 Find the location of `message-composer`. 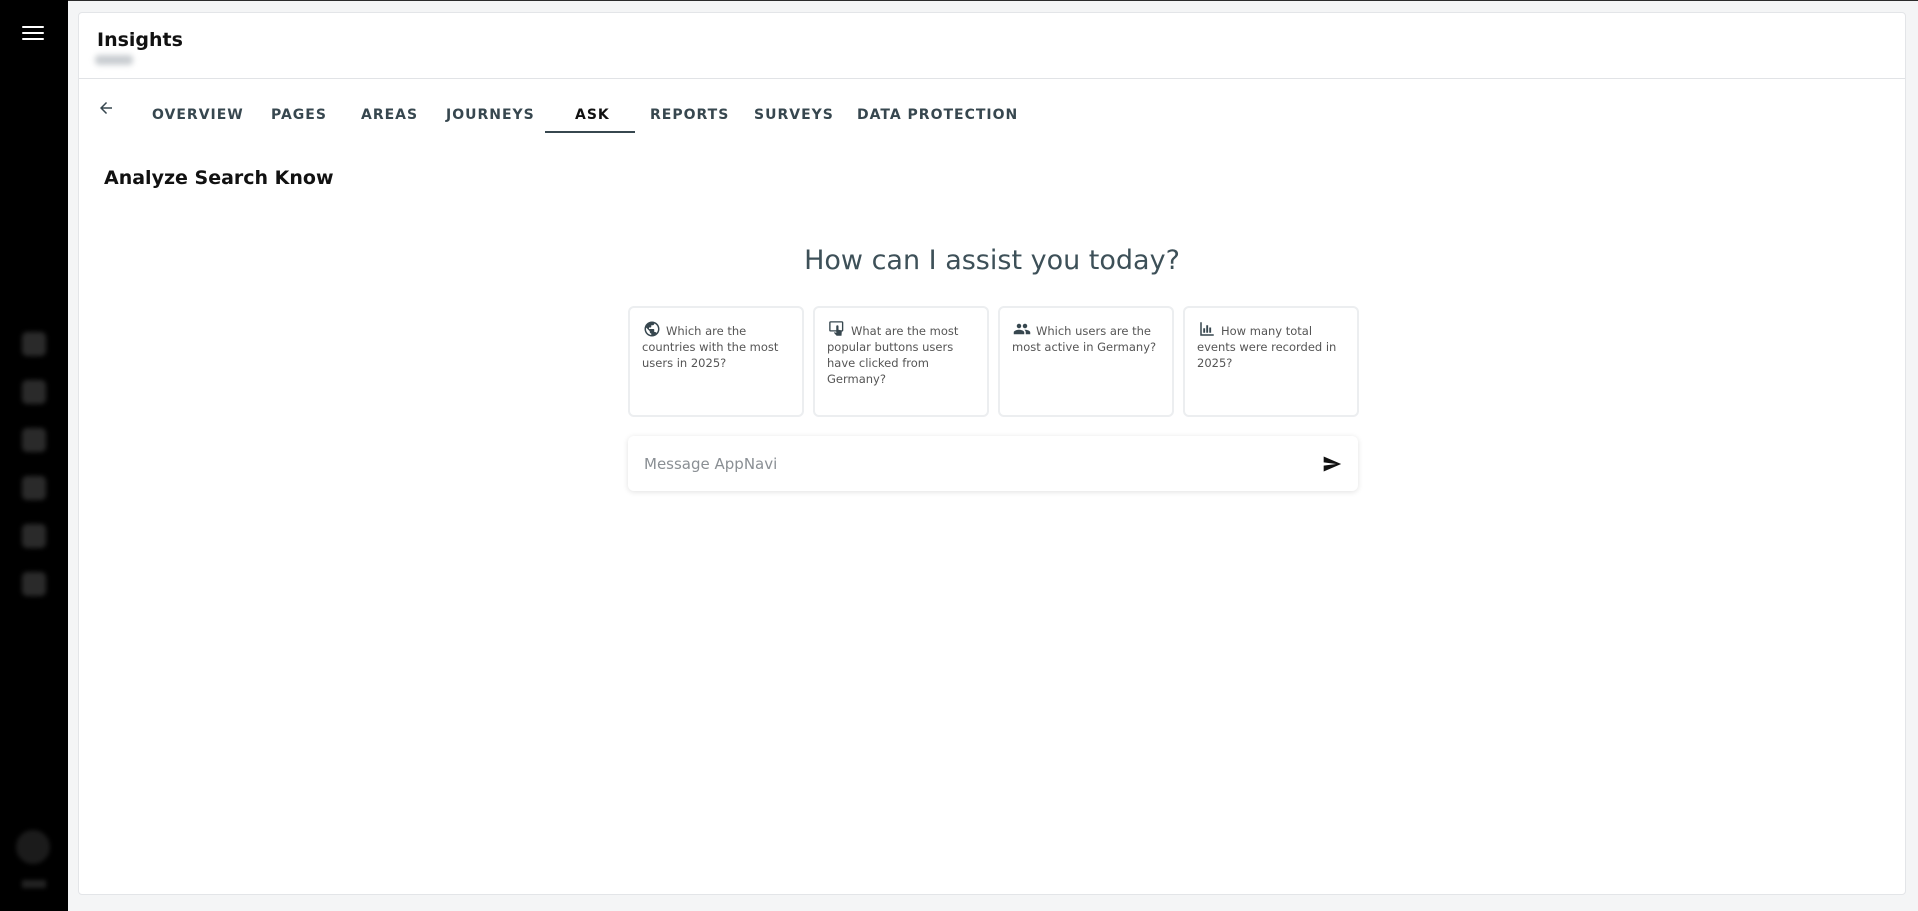

message-composer is located at coordinates (993, 463).